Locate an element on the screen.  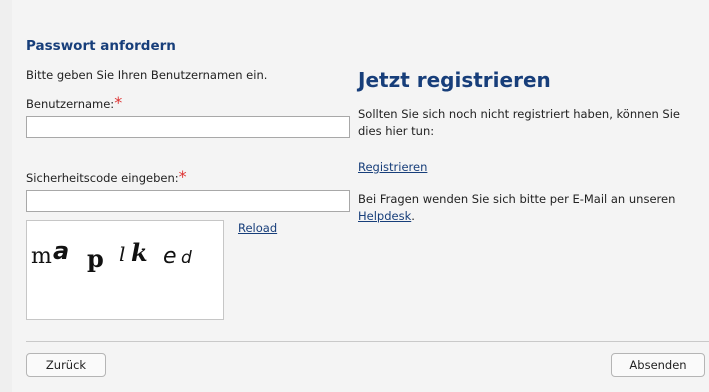
submit-button: Absenden is located at coordinates (658, 365).